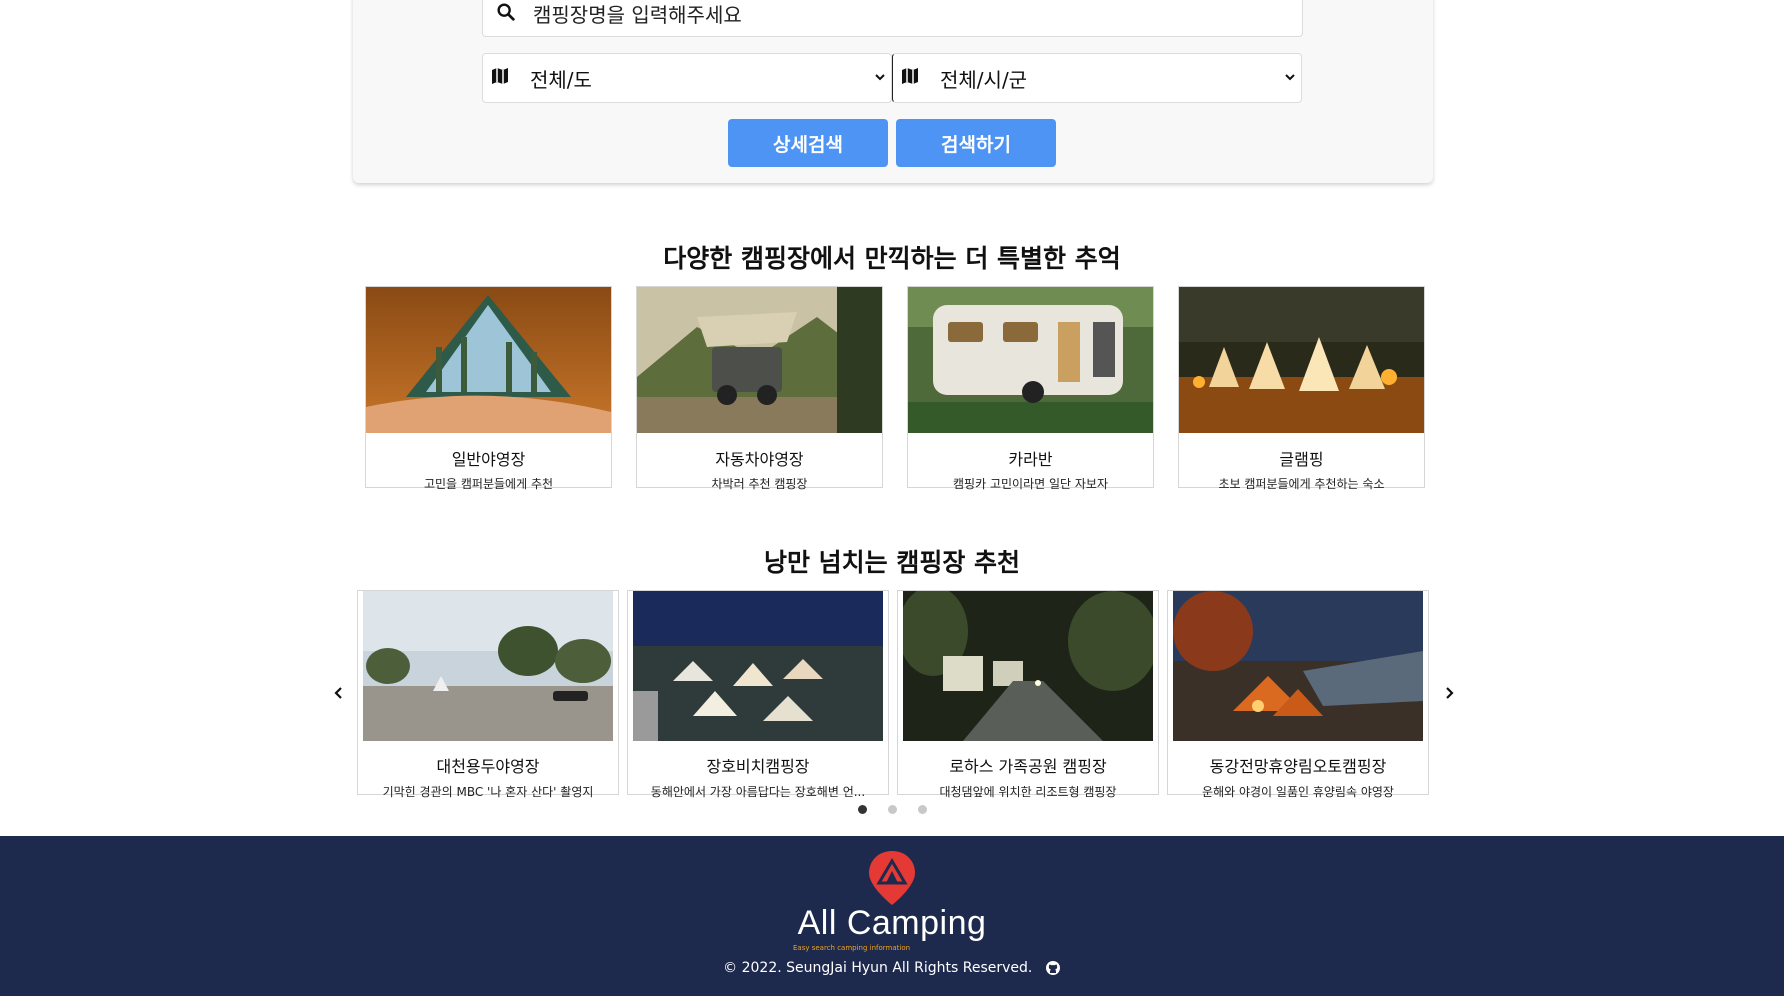 This screenshot has width=1784, height=996. I want to click on recommend-card: 대천용두야영장 기막힌 경관의 MBC '나 혼자 산다' 촬영지, so click(488, 694).